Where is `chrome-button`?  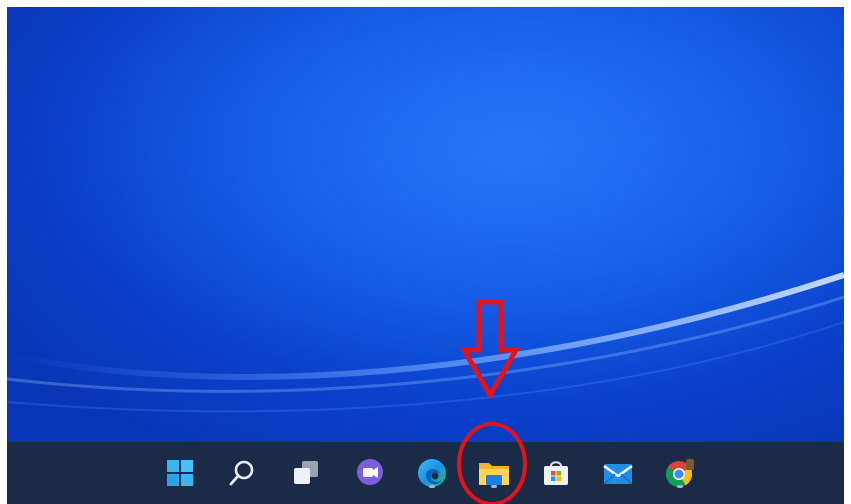 chrome-button is located at coordinates (680, 473).